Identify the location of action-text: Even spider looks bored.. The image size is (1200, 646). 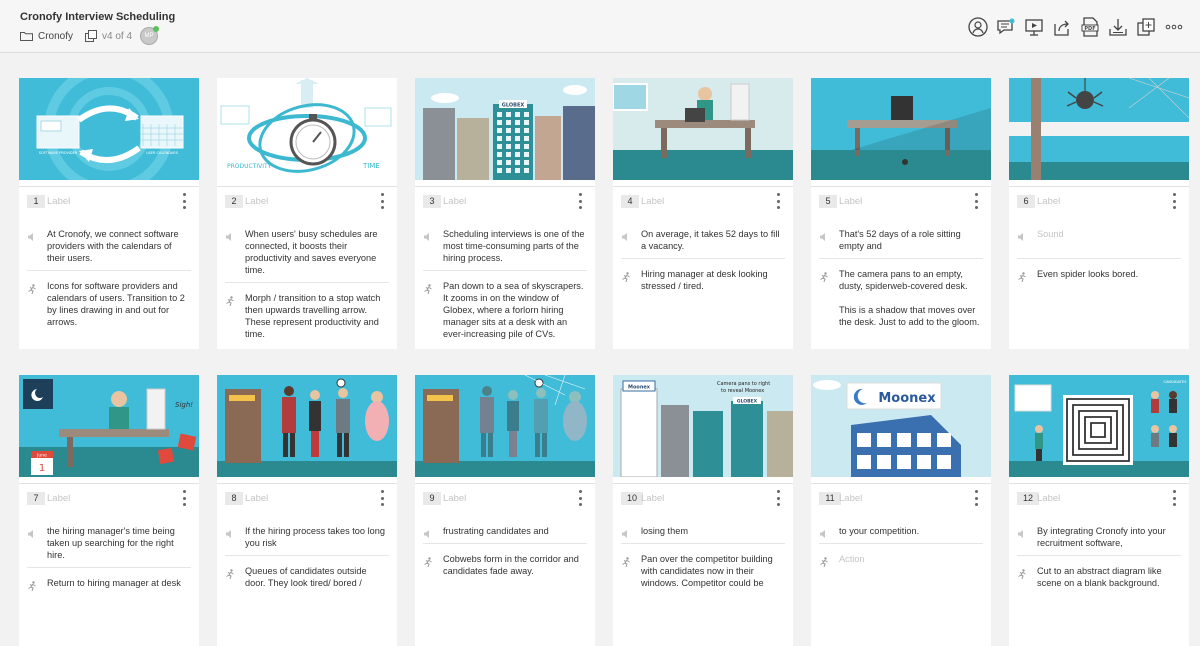
(1109, 274).